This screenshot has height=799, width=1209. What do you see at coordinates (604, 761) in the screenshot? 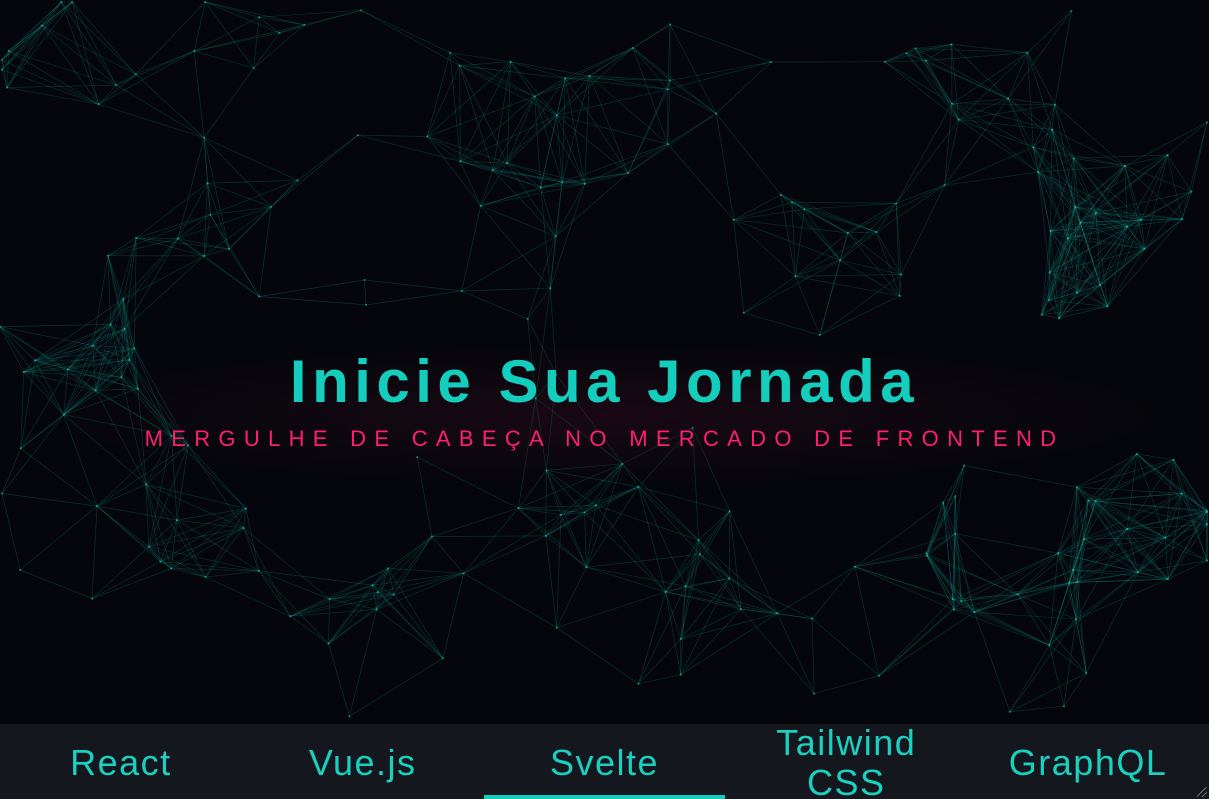
I see `tab-svelte: Svelte` at bounding box center [604, 761].